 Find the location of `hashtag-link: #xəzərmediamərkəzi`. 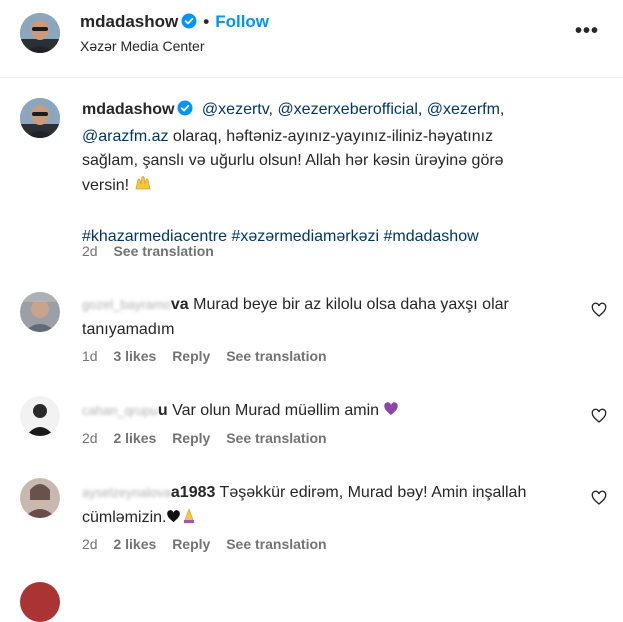

hashtag-link: #xəzərmediamərkəzi is located at coordinates (305, 236).